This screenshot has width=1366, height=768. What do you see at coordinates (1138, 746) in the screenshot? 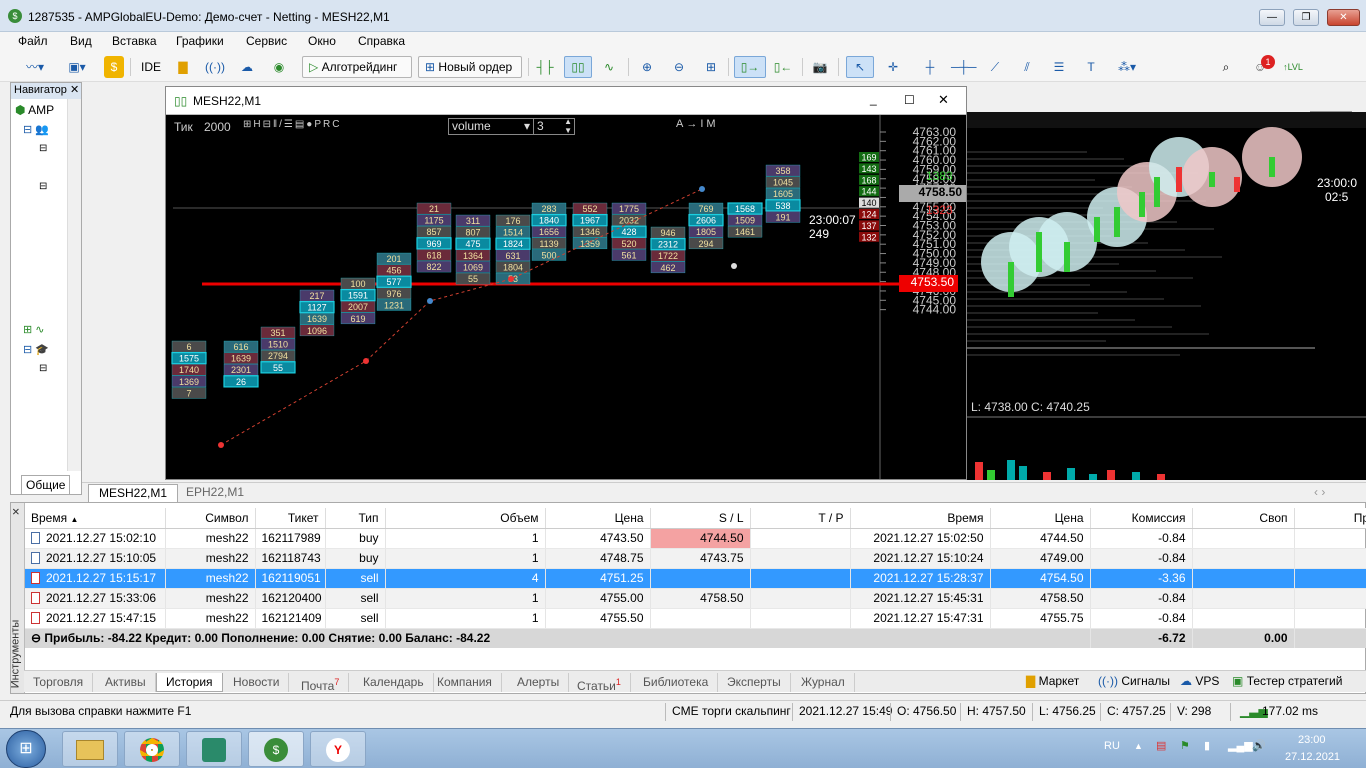
I see `tray-expand-icon: ▲` at bounding box center [1138, 746].